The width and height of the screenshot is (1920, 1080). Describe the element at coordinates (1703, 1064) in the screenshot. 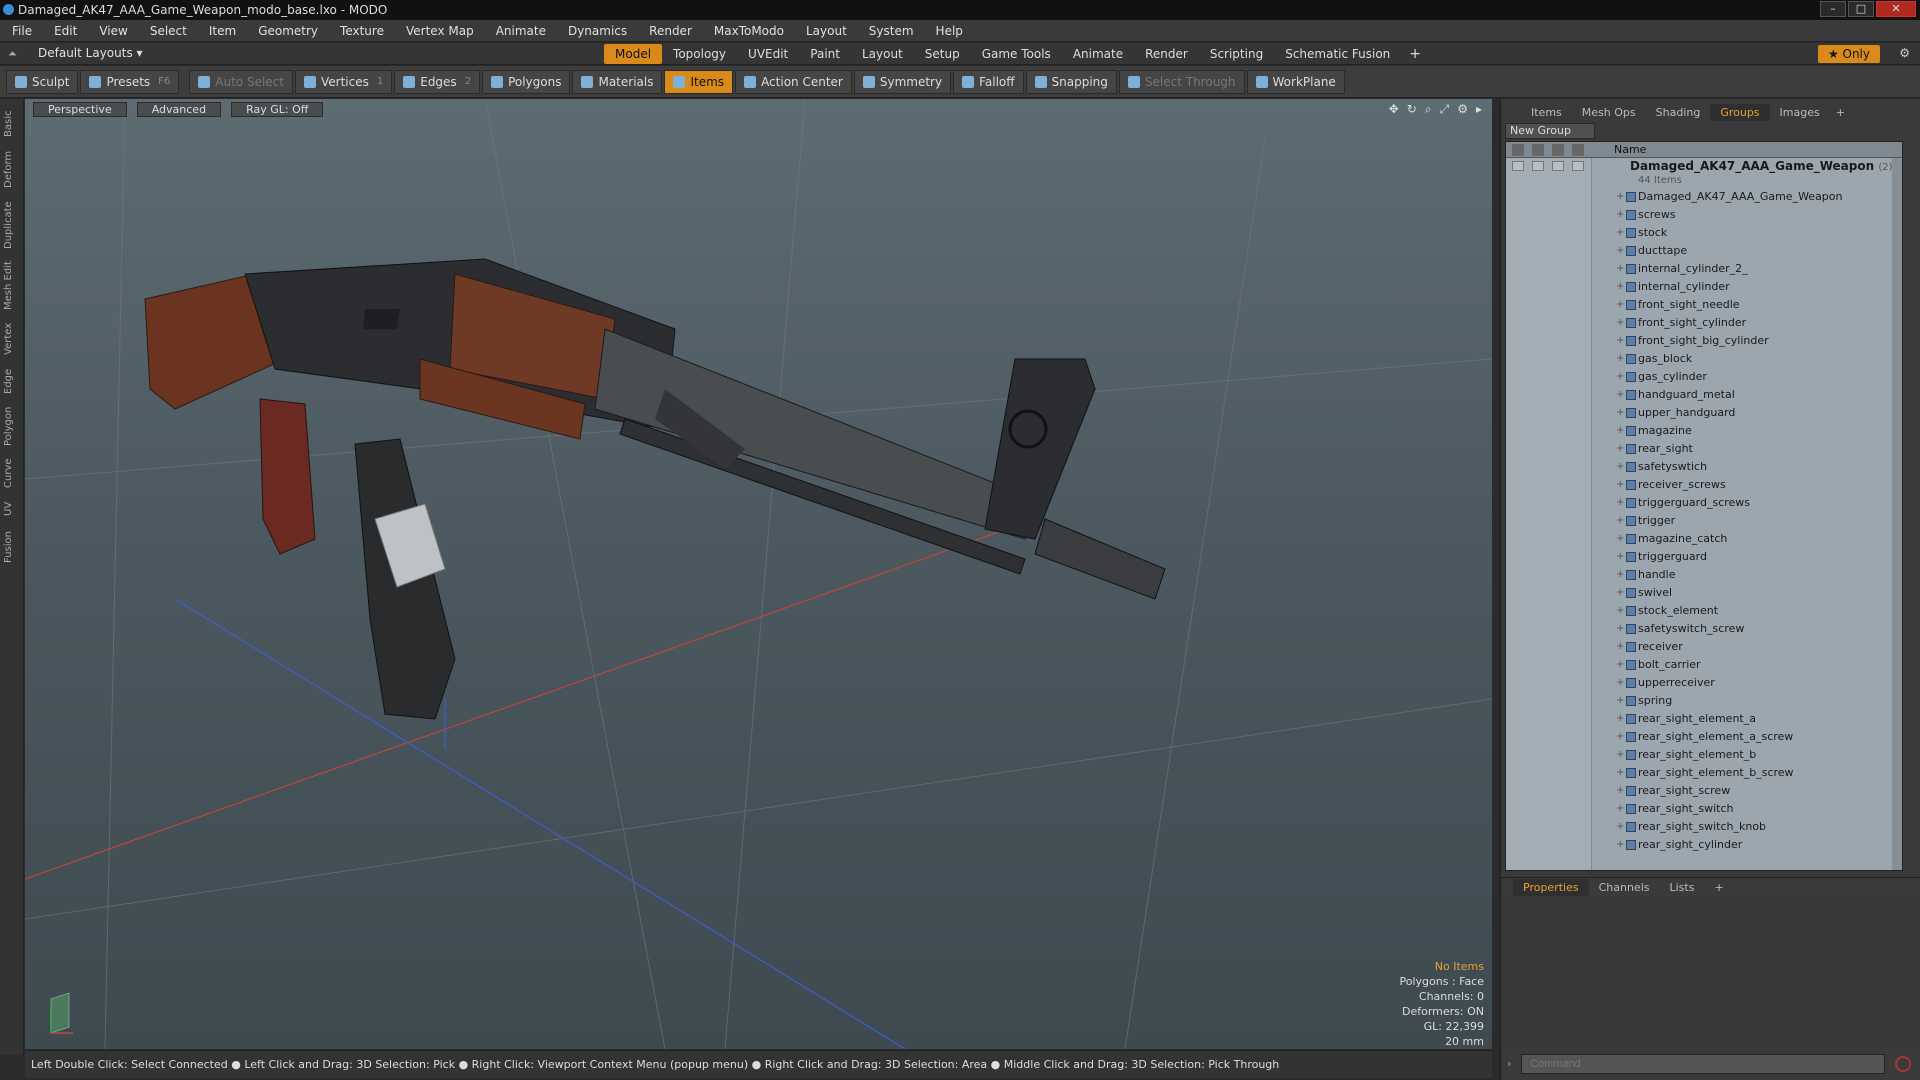

I see `command-input` at that location.